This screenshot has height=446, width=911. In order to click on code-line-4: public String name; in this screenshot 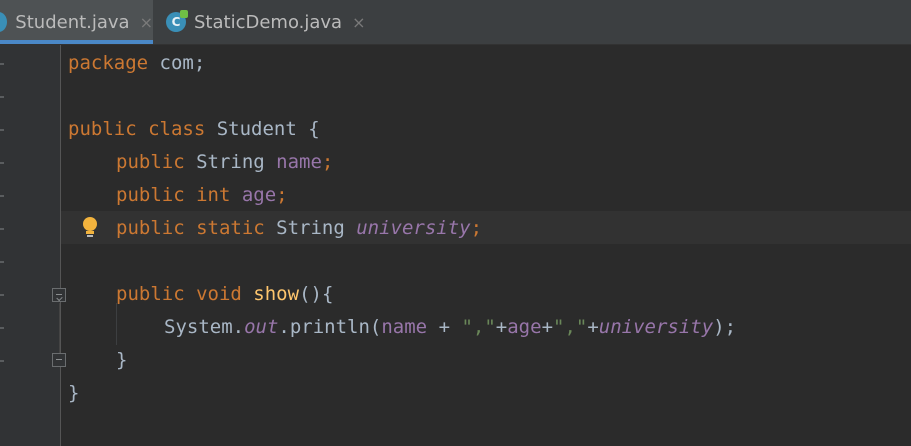, I will do `click(225, 162)`.